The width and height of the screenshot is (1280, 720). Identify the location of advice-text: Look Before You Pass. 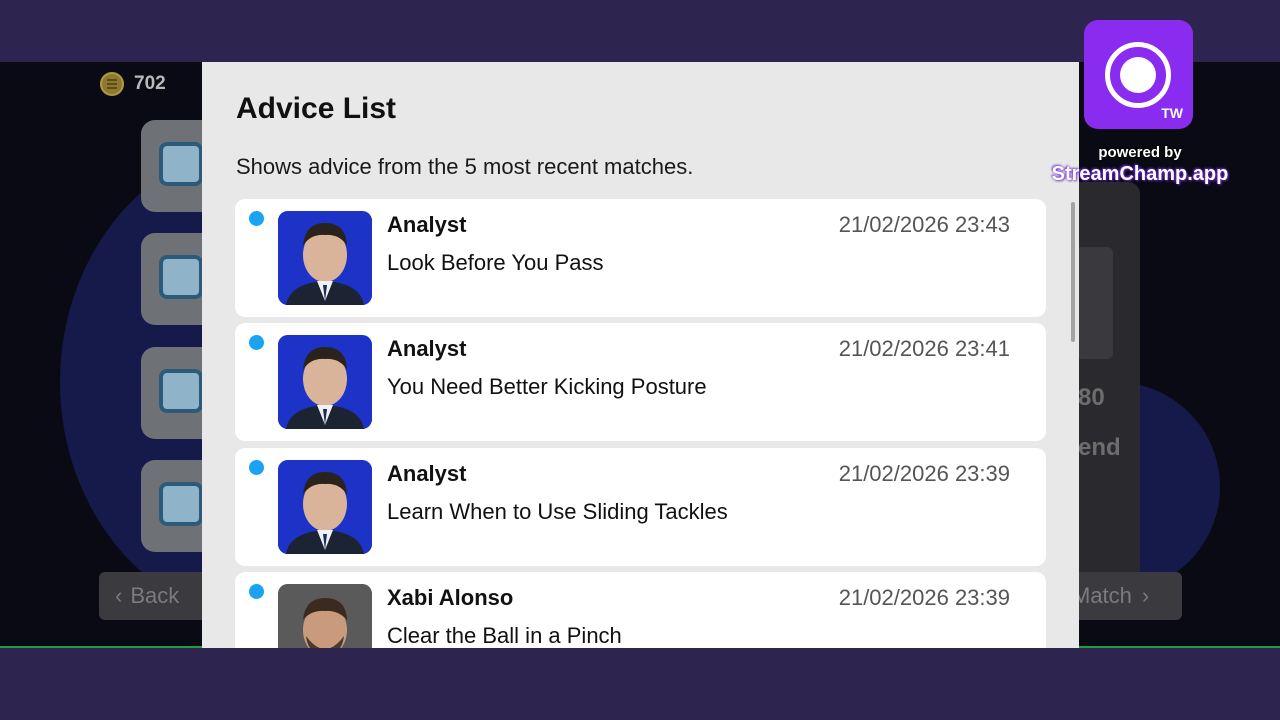
(495, 262).